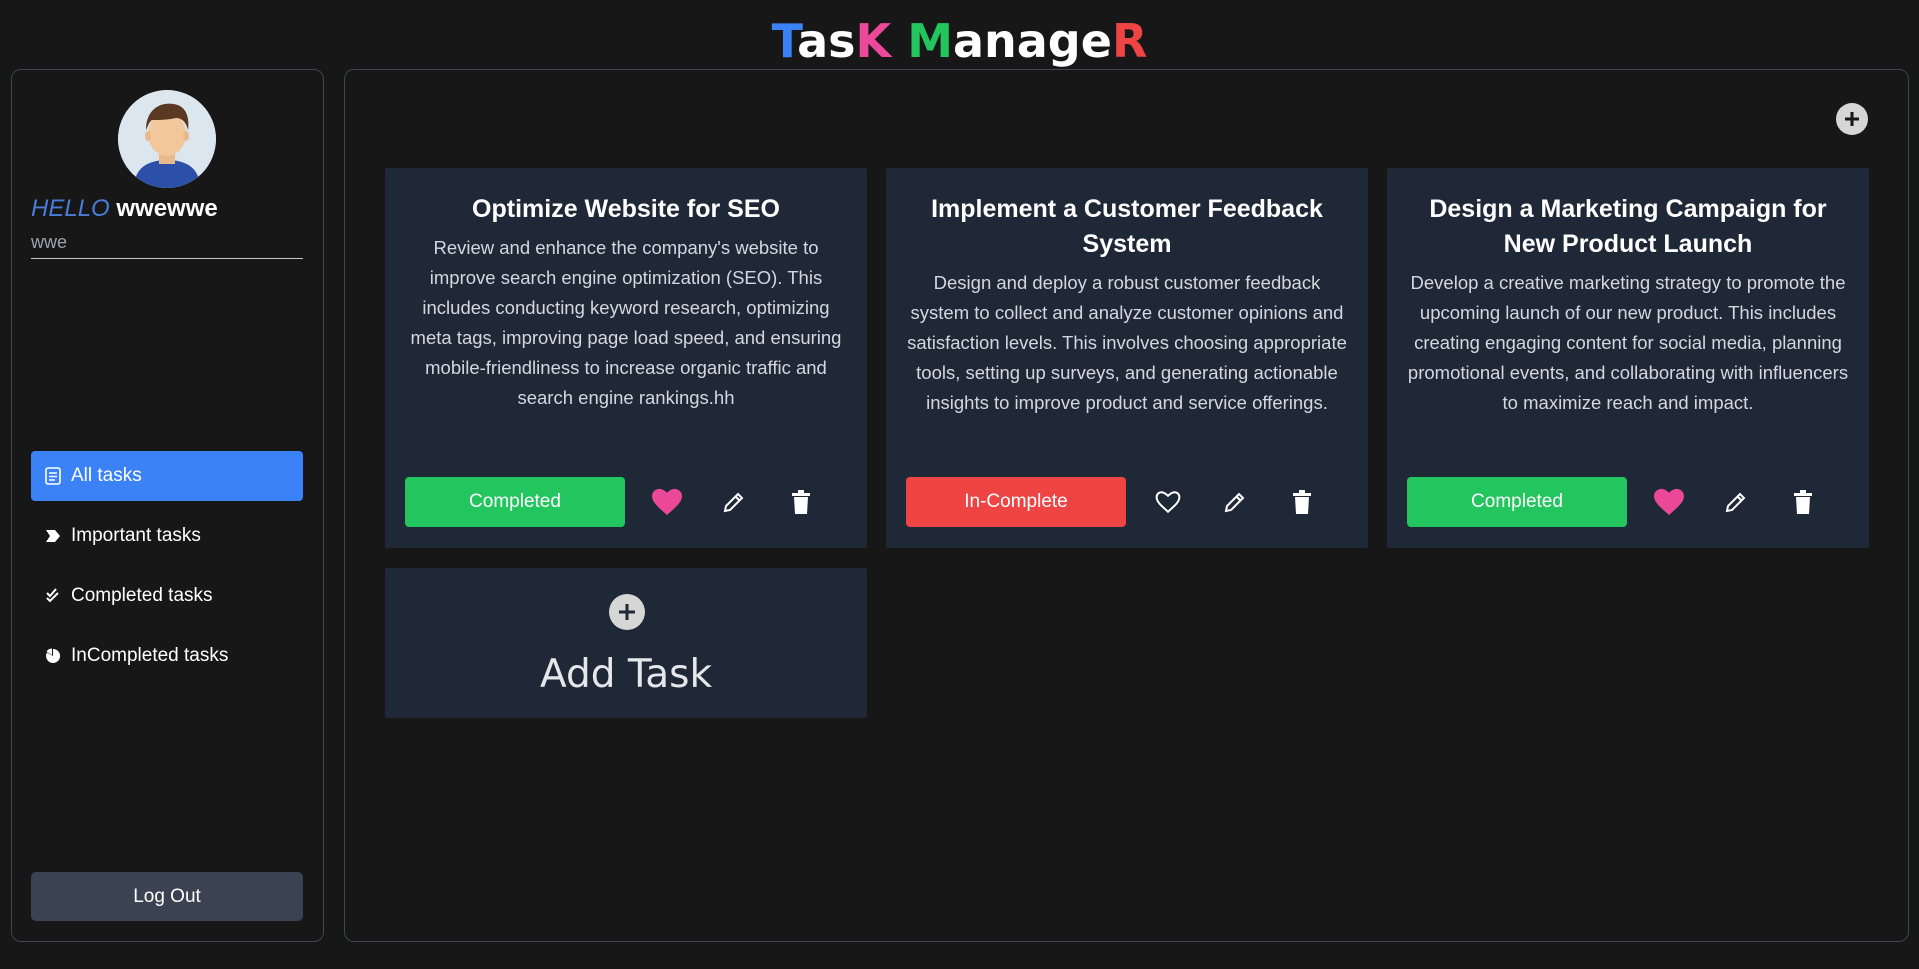 This screenshot has width=1919, height=969. Describe the element at coordinates (150, 655) in the screenshot. I see `sidebar-item-label: InCompleted tasks` at that location.